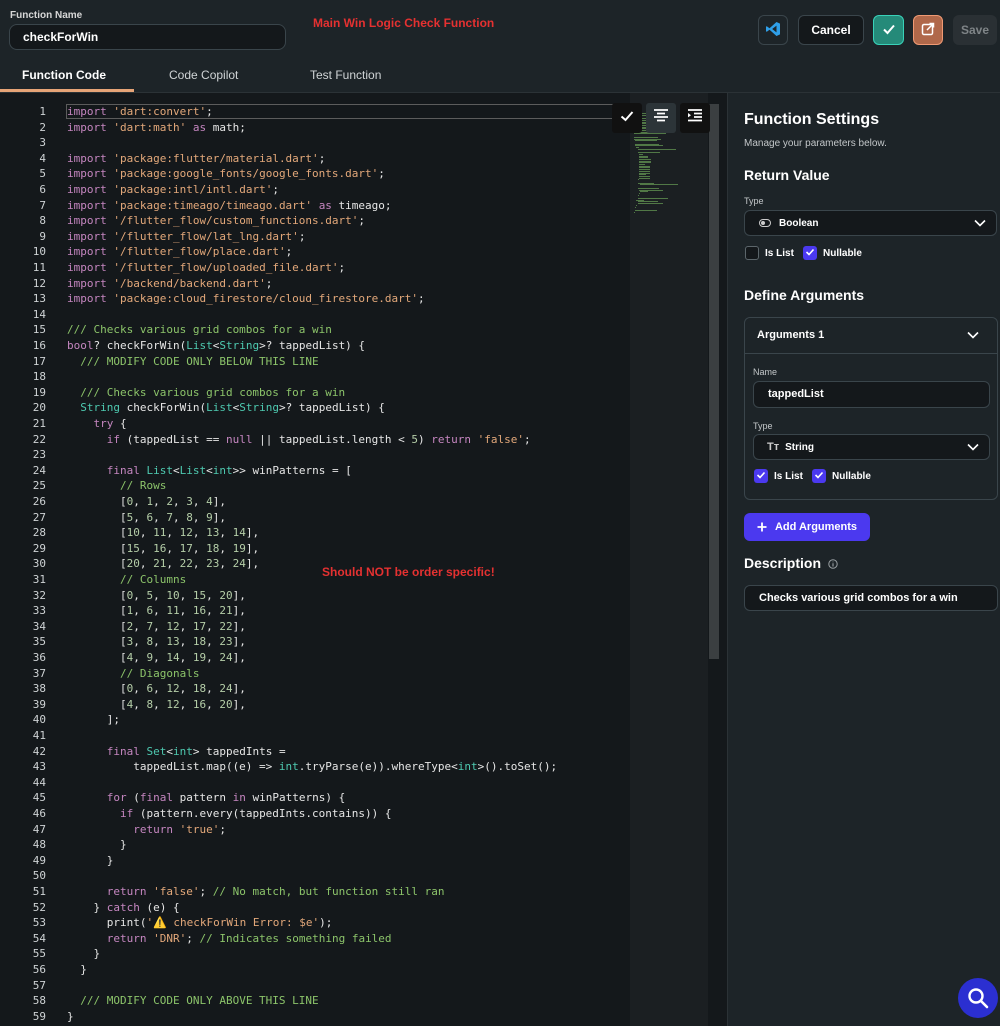 This screenshot has height=1026, width=1000. What do you see at coordinates (39, 969) in the screenshot?
I see `line-number: 56` at bounding box center [39, 969].